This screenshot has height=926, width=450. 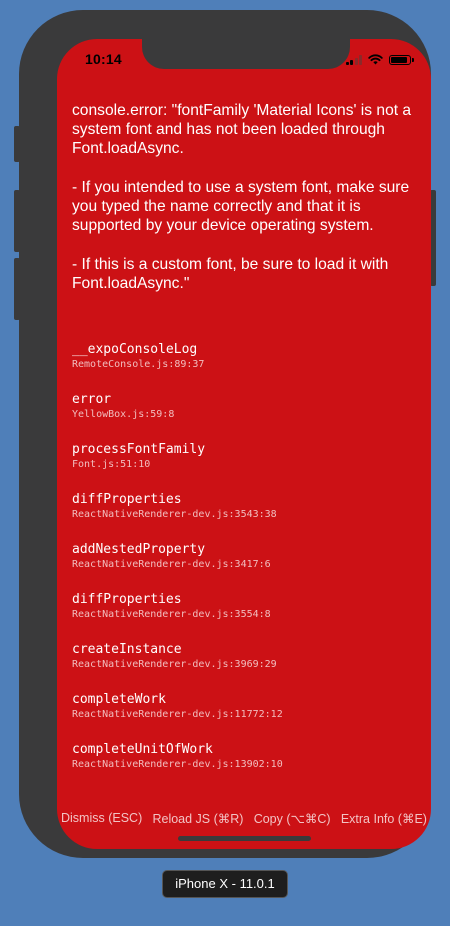 I want to click on simulator-device-label: iPhone X - 11.0.1, so click(x=225, y=884).